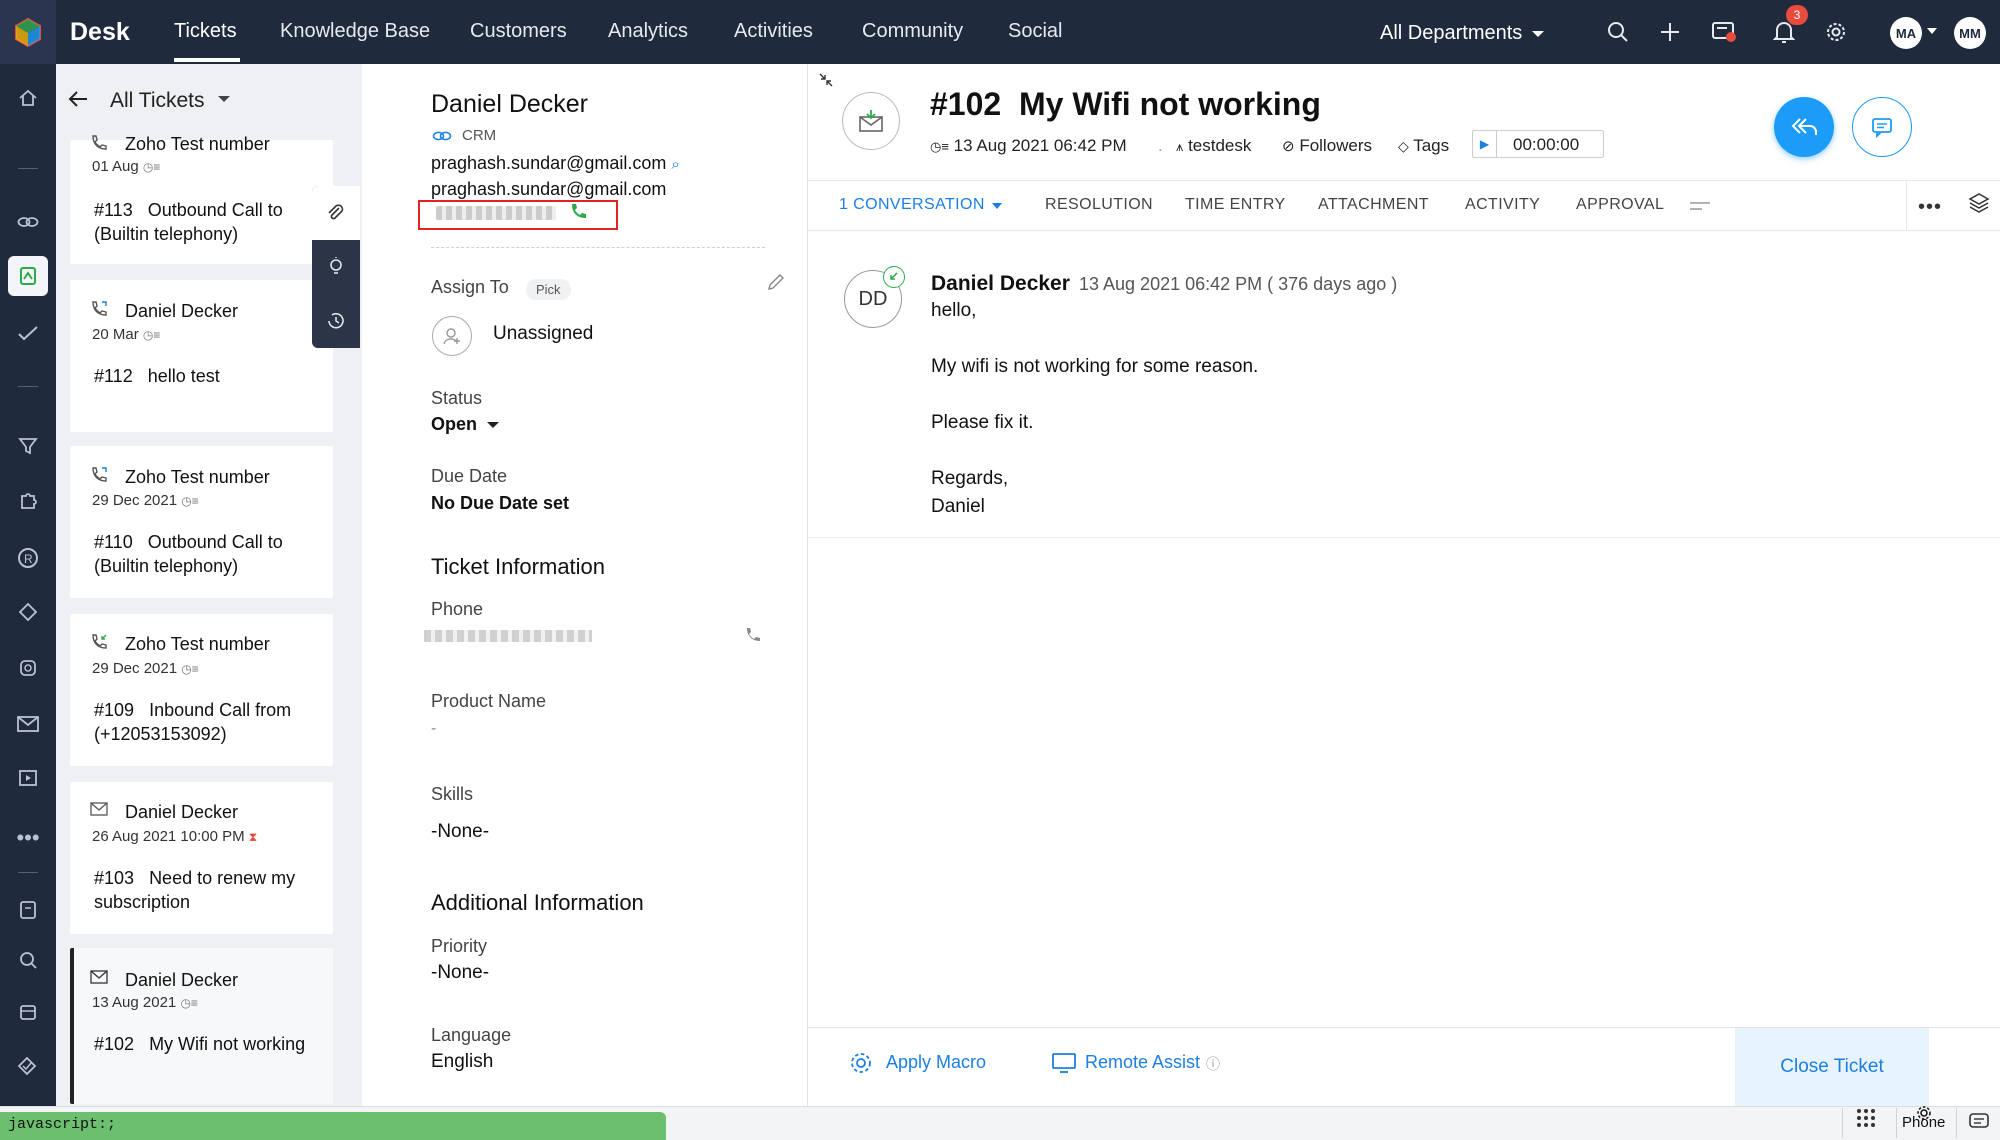  I want to click on skills-label: Skills, so click(452, 794).